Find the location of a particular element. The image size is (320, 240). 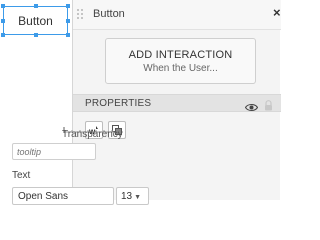

caret-down-icon: ▼ is located at coordinates (138, 197).